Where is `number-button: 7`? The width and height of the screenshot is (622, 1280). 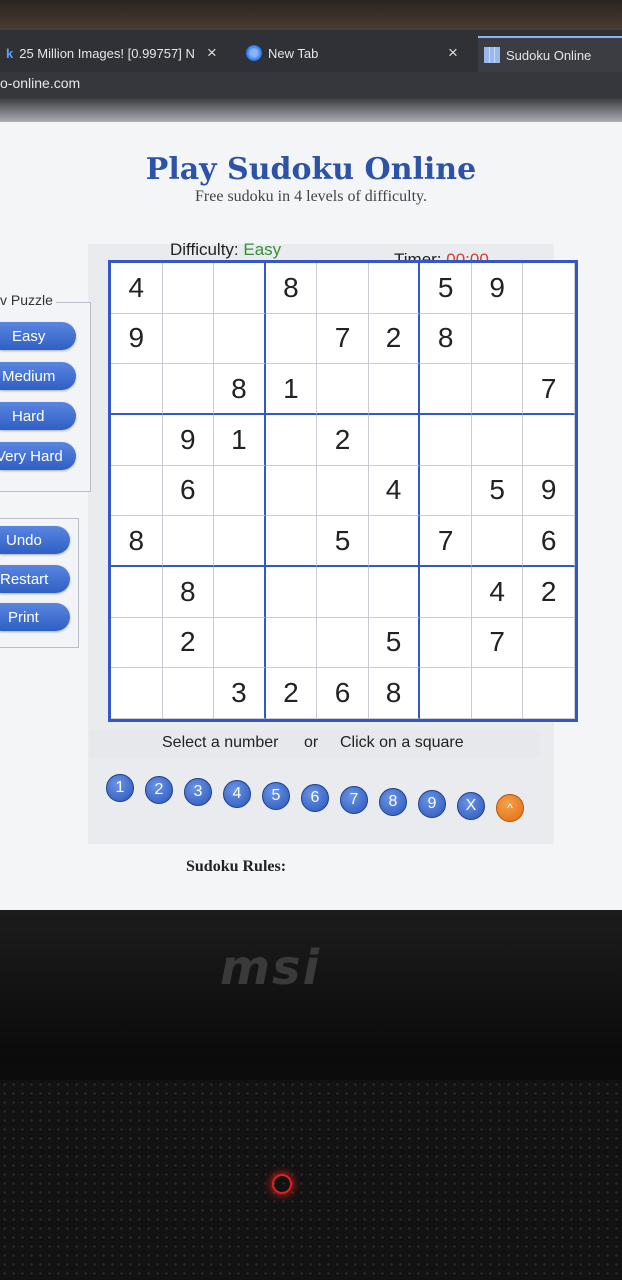
number-button: 7 is located at coordinates (354, 800).